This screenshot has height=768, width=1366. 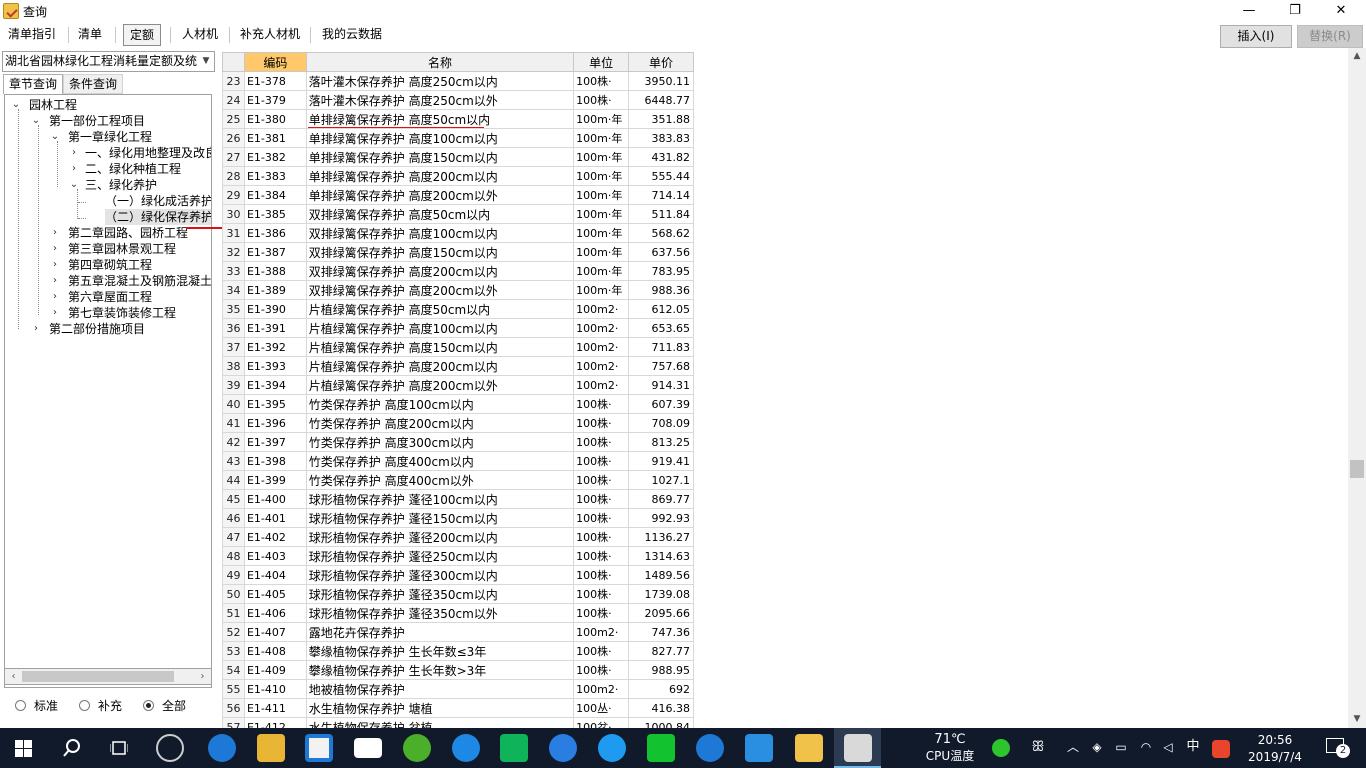 What do you see at coordinates (275, 670) in the screenshot?
I see `row-code: E1-409` at bounding box center [275, 670].